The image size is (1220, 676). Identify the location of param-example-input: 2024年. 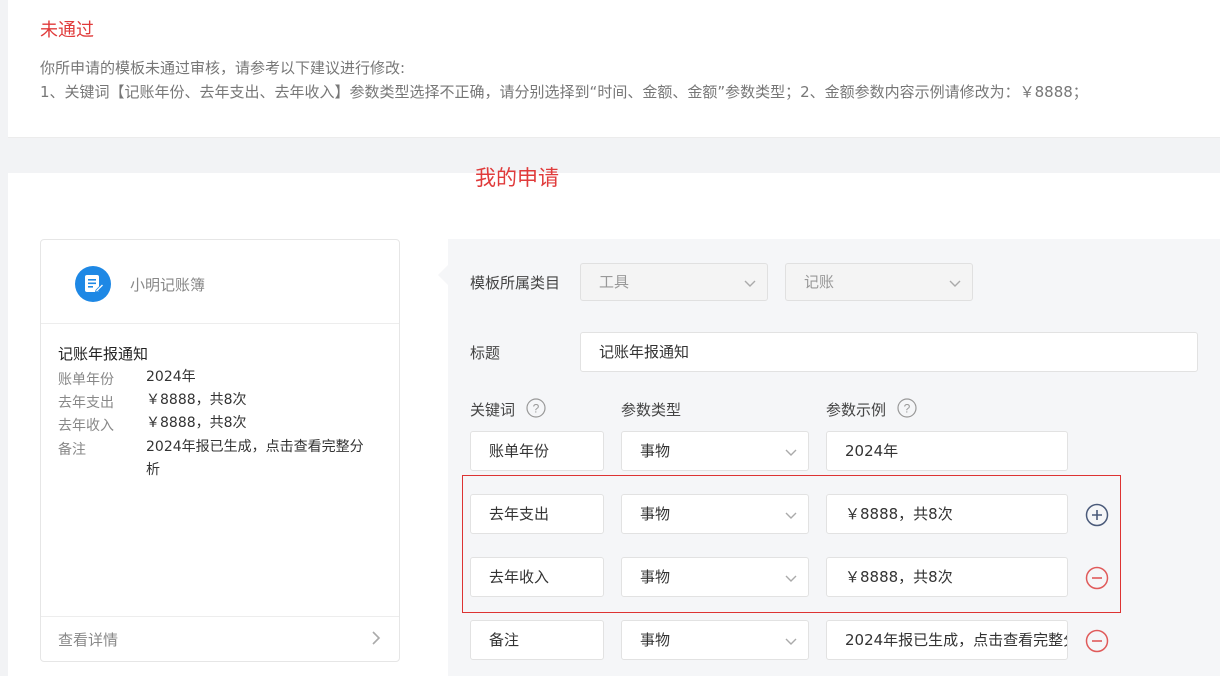
(947, 451).